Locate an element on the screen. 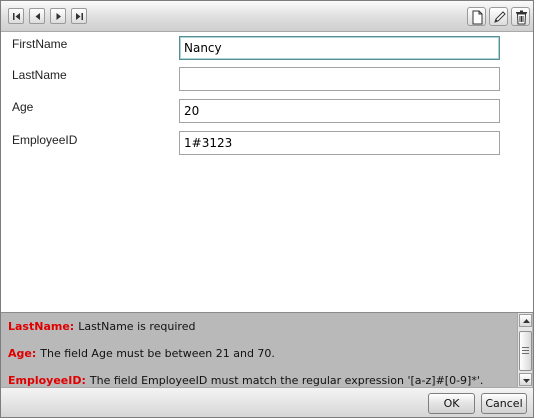 Image resolution: width=534 pixels, height=418 pixels. delete-record-button is located at coordinates (520, 16).